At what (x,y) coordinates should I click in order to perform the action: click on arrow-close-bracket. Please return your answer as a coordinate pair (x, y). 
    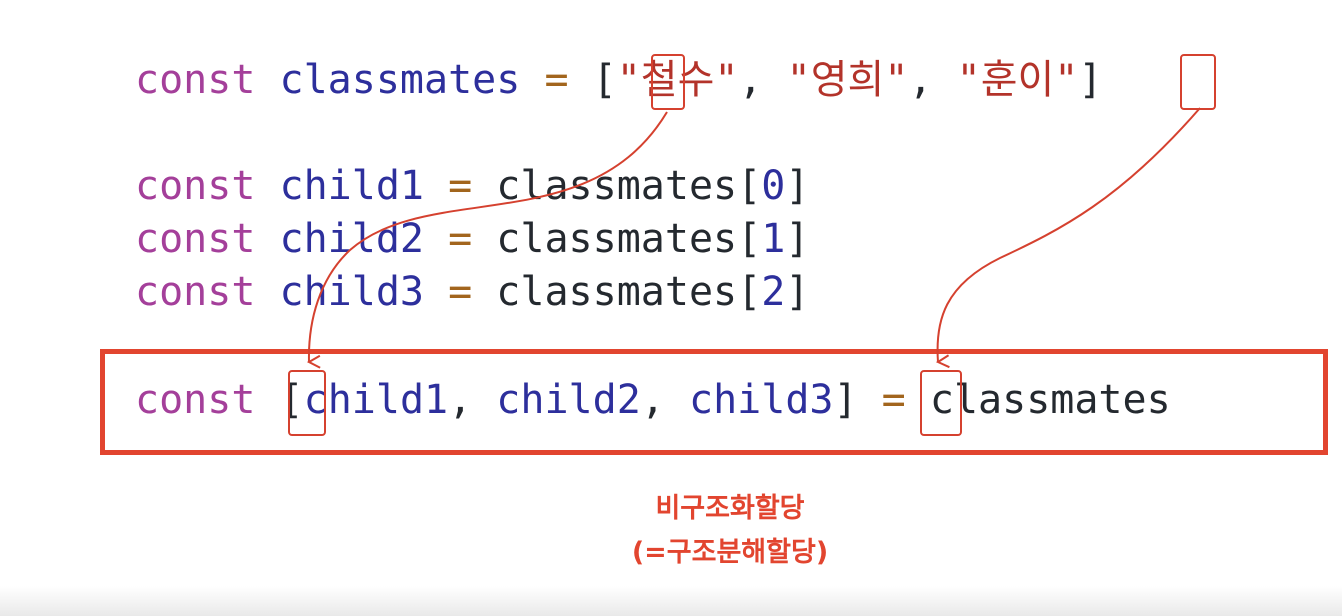
    Looking at the image, I should click on (1069, 234).